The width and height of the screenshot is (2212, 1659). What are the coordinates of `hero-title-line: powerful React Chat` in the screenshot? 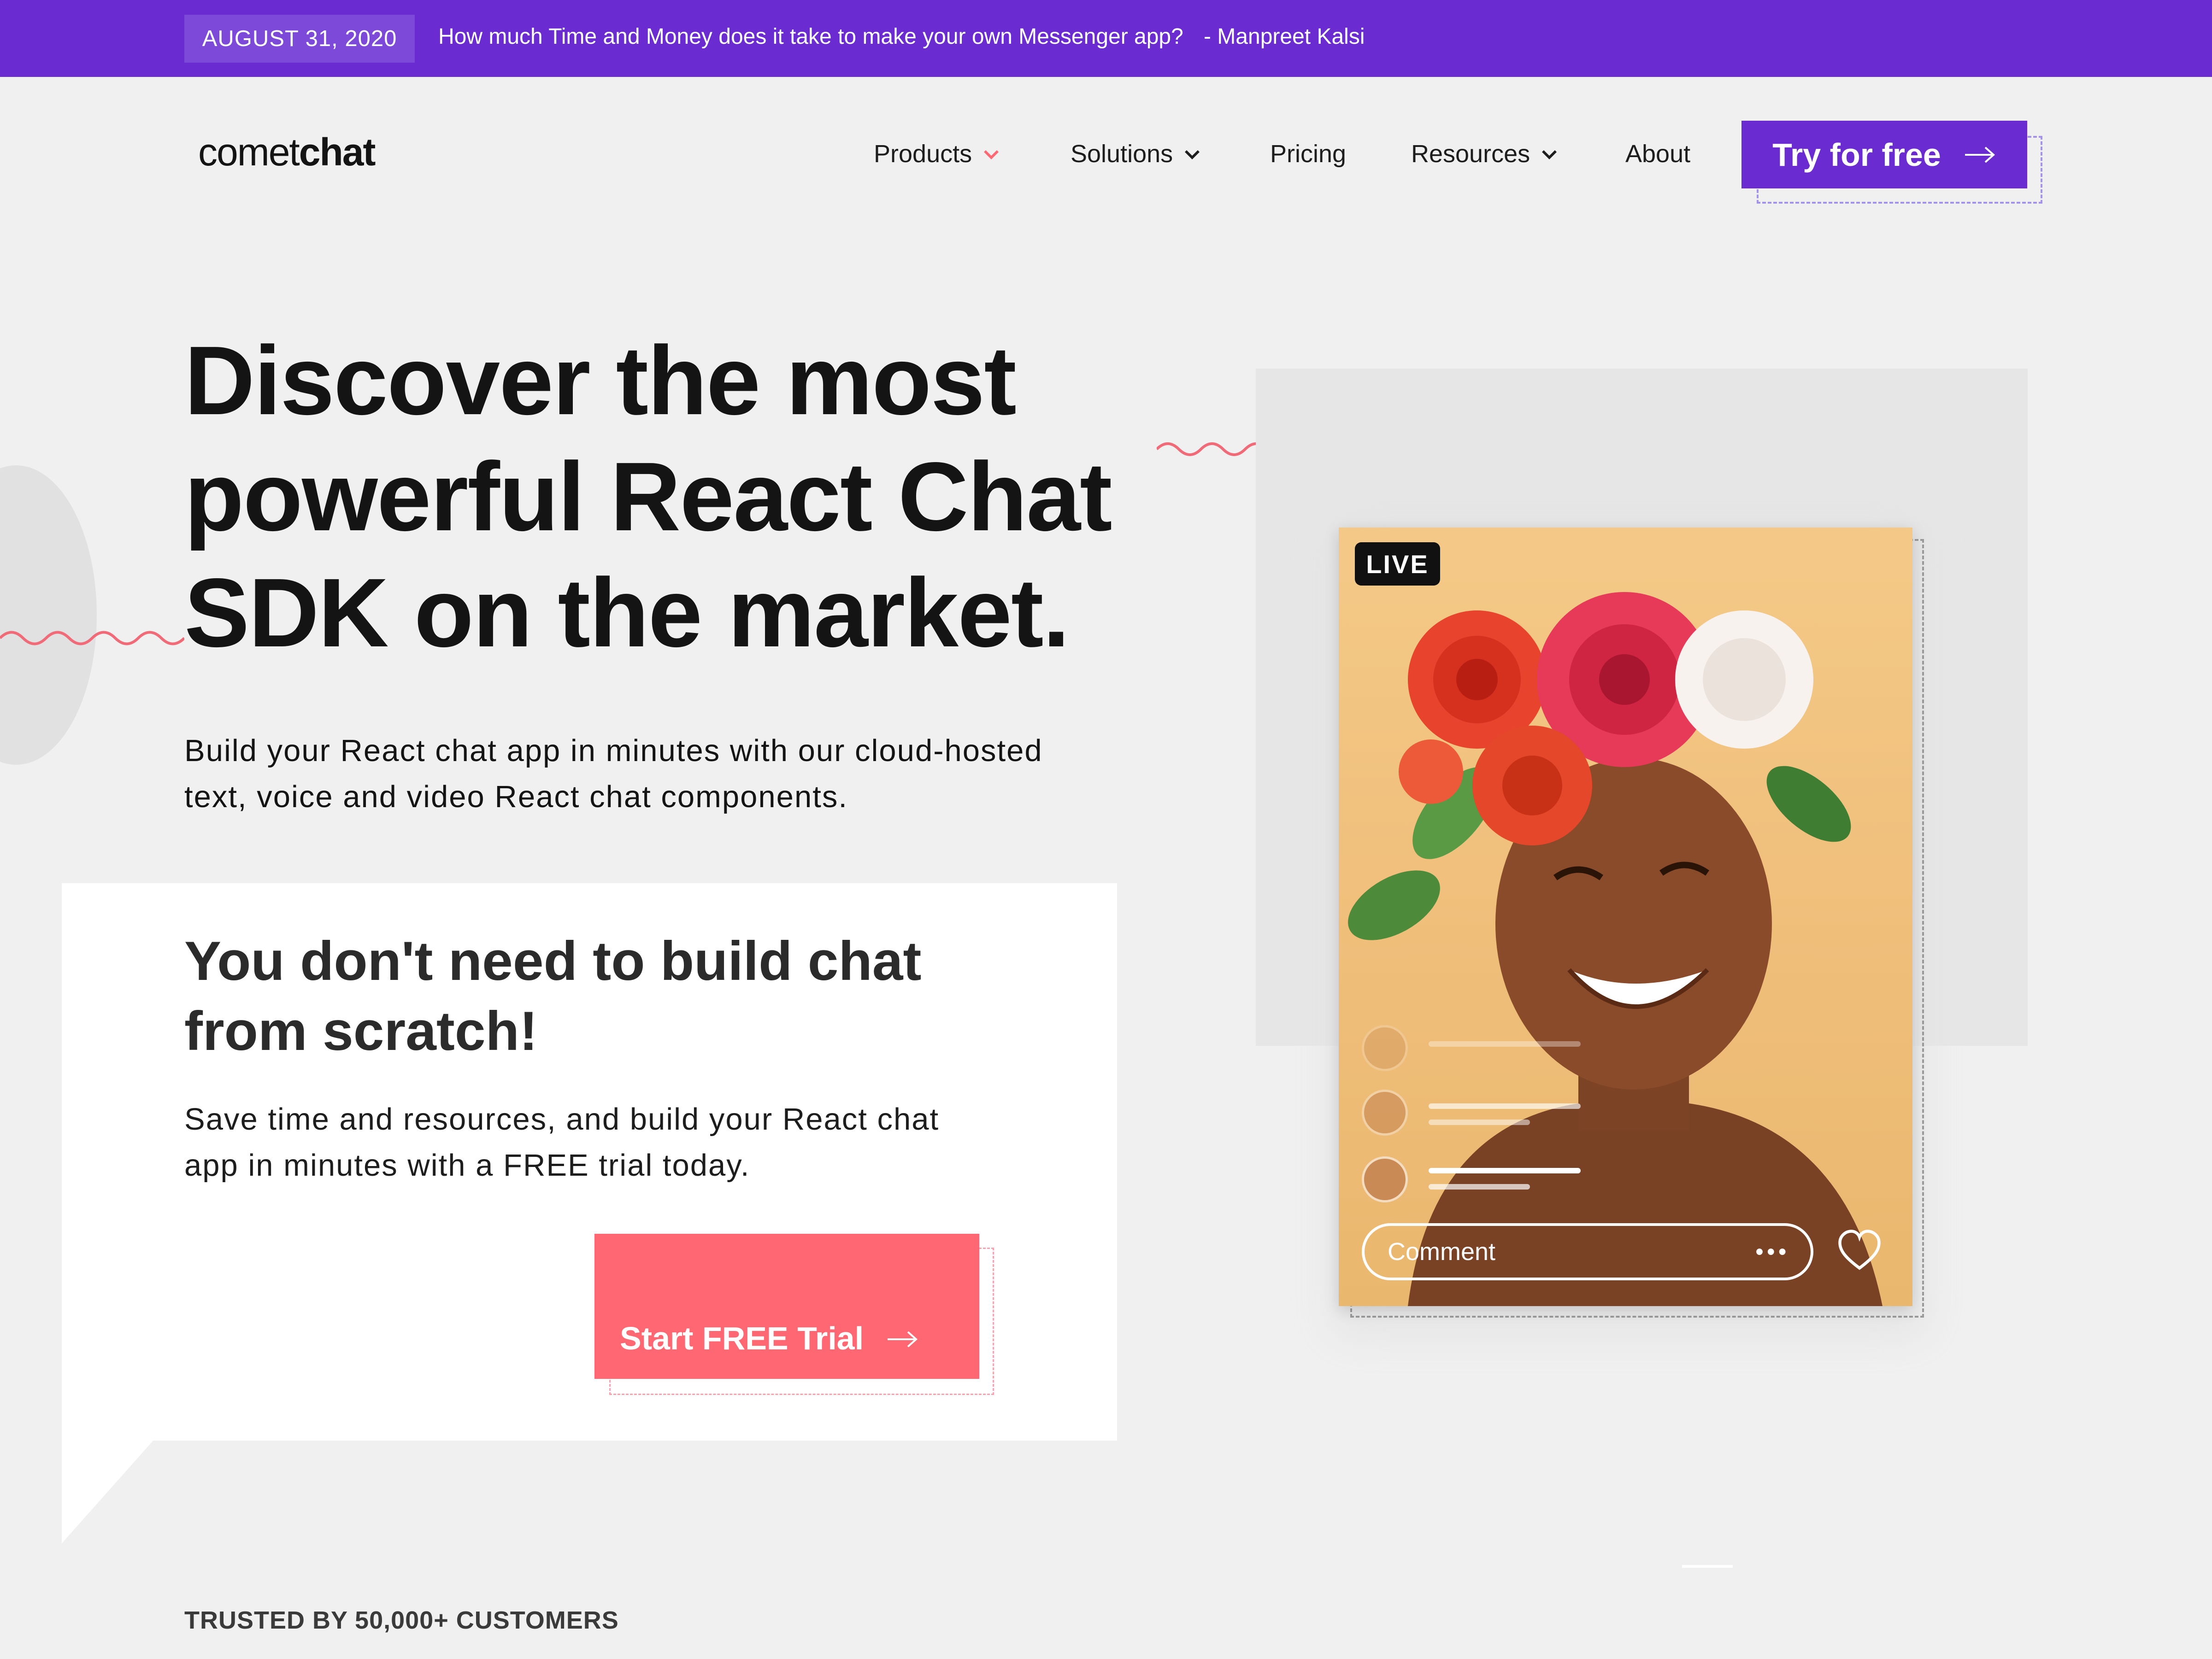 It's located at (648, 497).